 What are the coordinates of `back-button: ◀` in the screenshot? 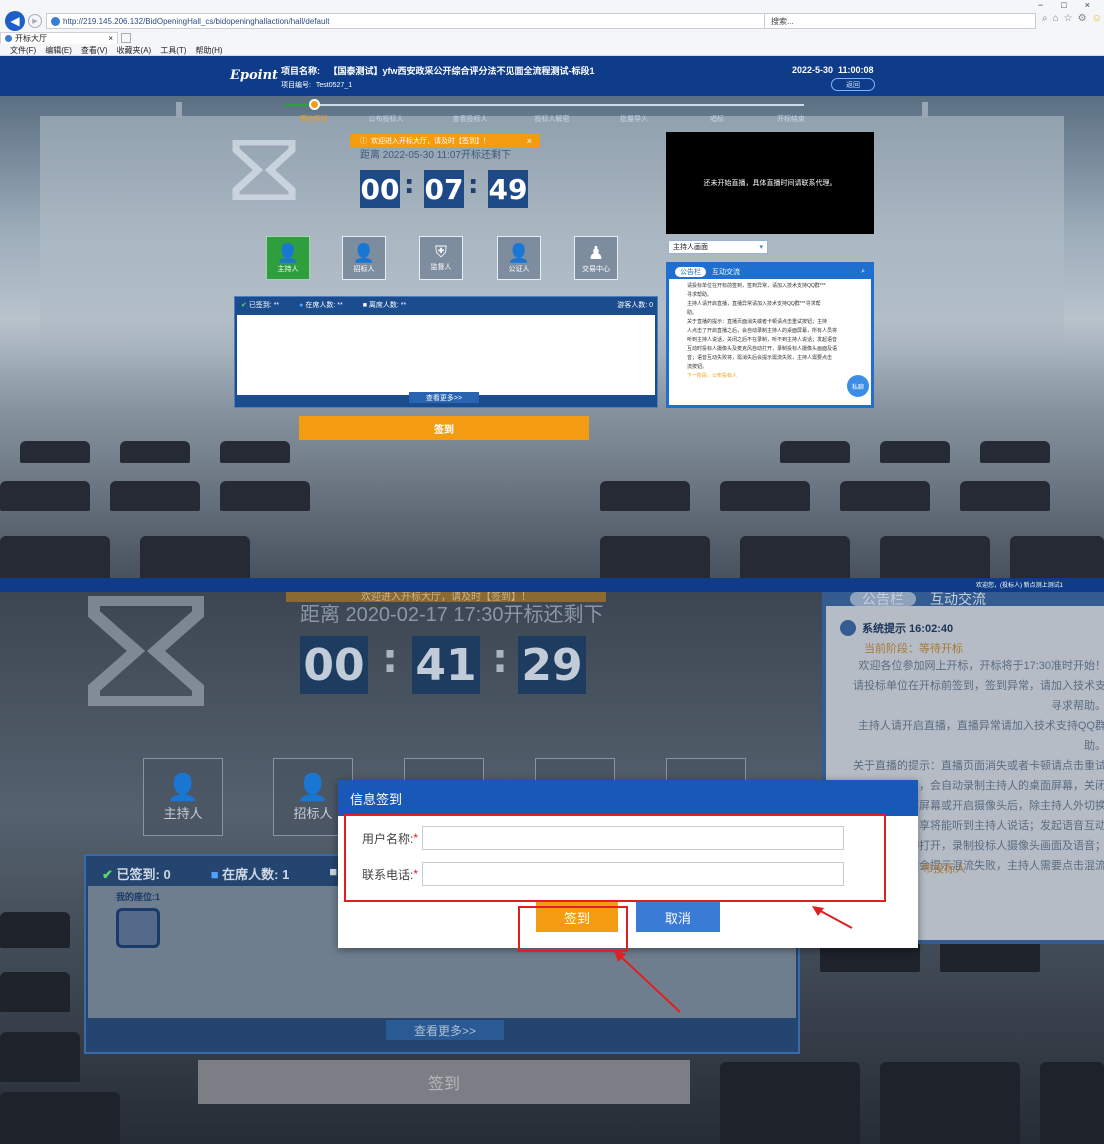 It's located at (15, 21).